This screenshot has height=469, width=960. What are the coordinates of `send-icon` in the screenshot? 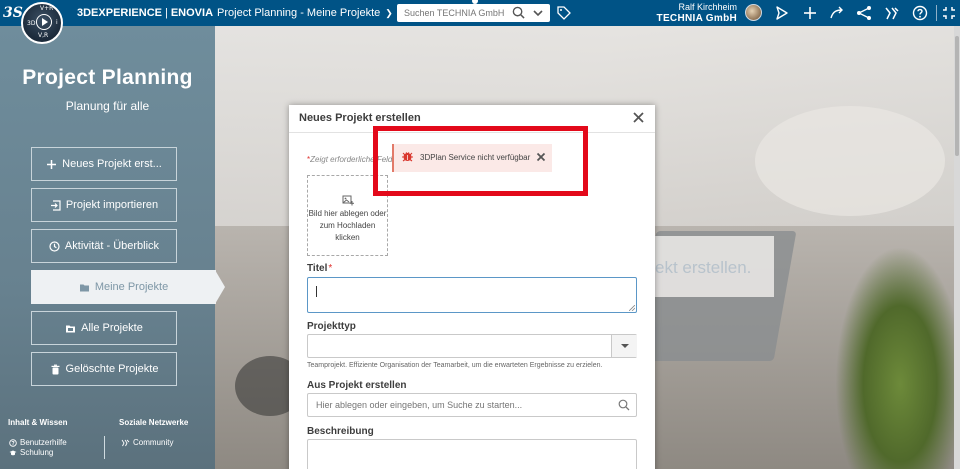 It's located at (837, 13).